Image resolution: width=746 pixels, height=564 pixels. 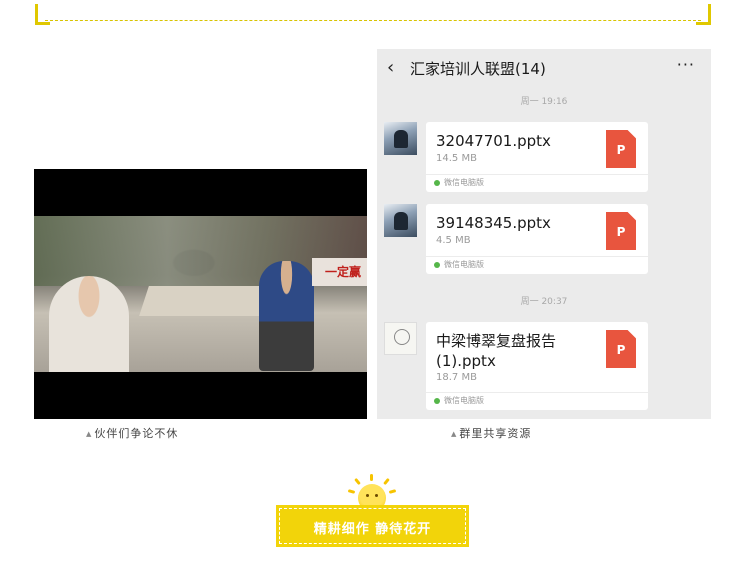 I want to click on left-caption: ▲ 伙伴们争论不休, so click(x=132, y=433).